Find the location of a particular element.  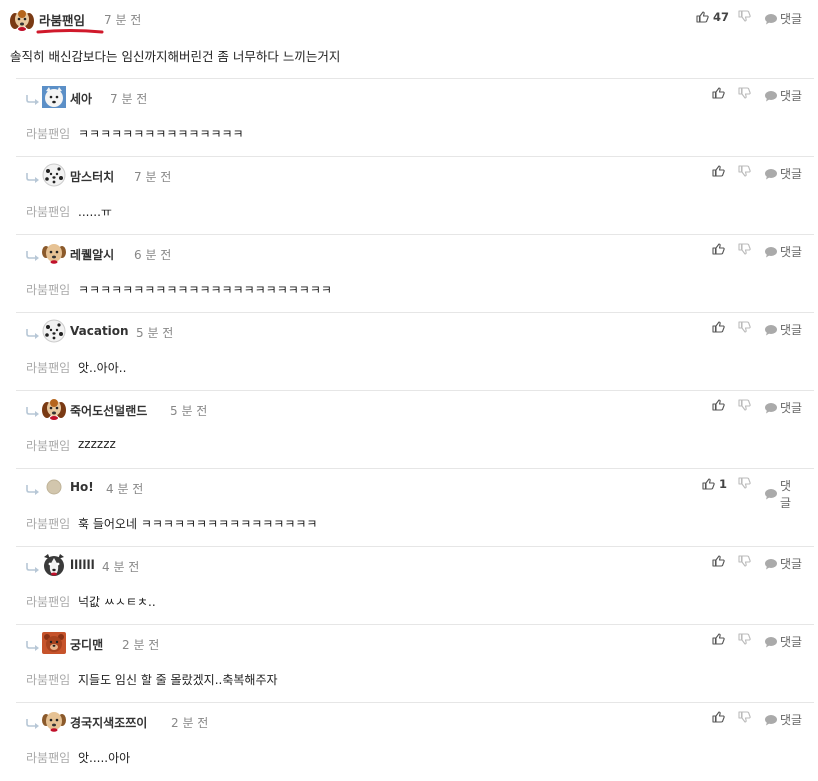

reply-author: 맘스터치 is located at coordinates (92, 176).